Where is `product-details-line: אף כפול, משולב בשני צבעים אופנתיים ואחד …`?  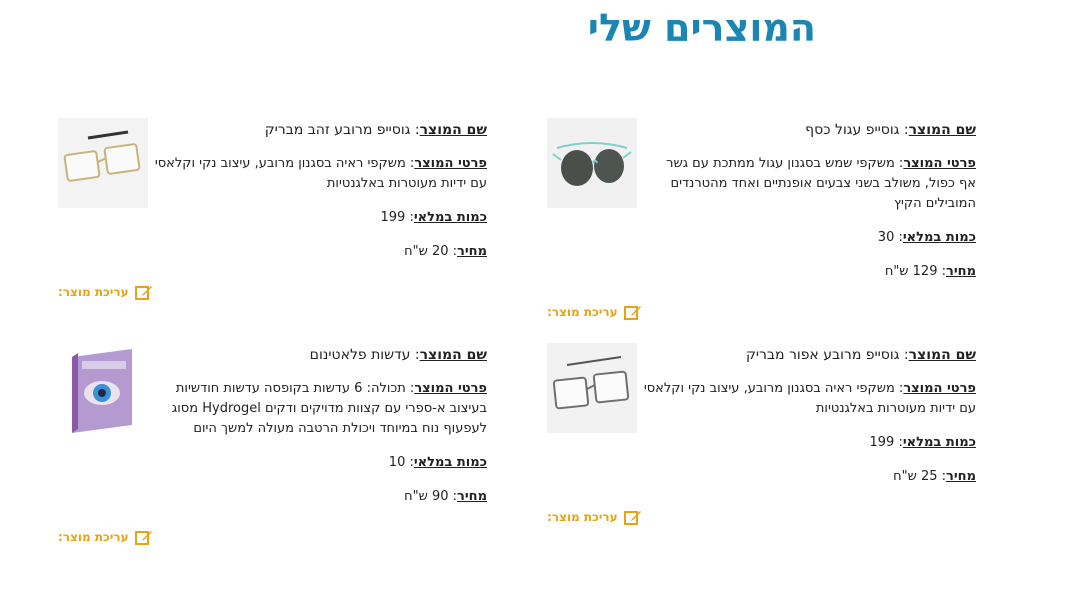
product-details-line: אף כפול, משולב בשני צבעים אופנתיים ואחד … is located at coordinates (823, 183).